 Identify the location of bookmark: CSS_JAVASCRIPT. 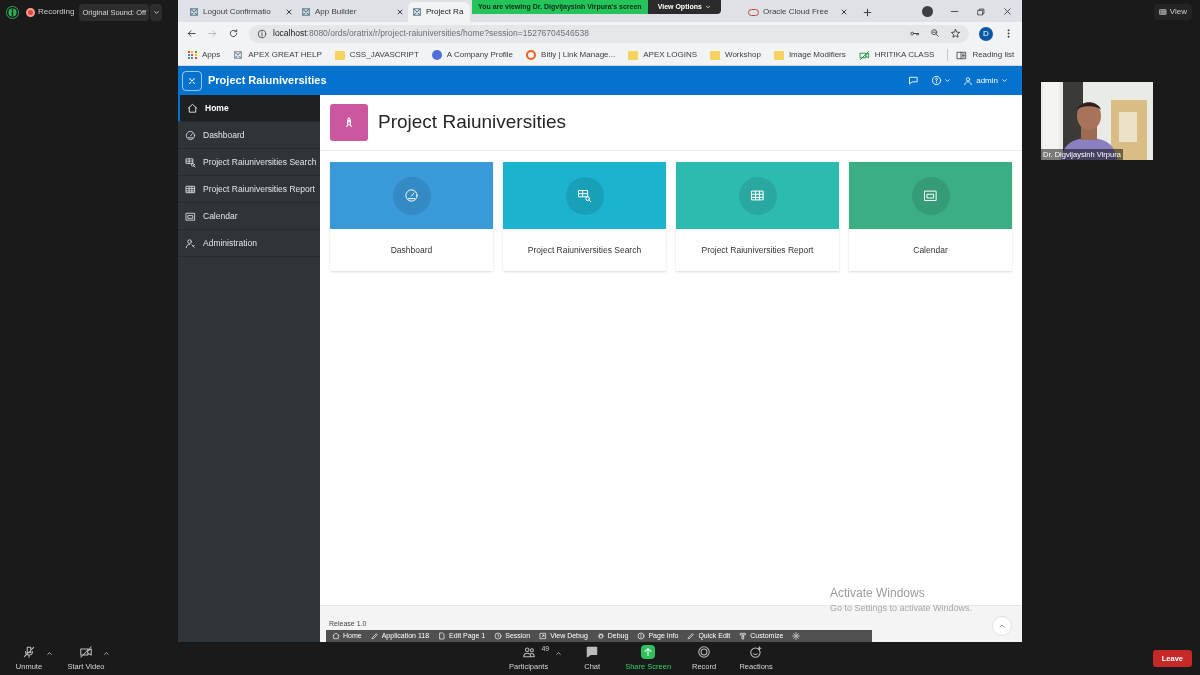
(376, 55).